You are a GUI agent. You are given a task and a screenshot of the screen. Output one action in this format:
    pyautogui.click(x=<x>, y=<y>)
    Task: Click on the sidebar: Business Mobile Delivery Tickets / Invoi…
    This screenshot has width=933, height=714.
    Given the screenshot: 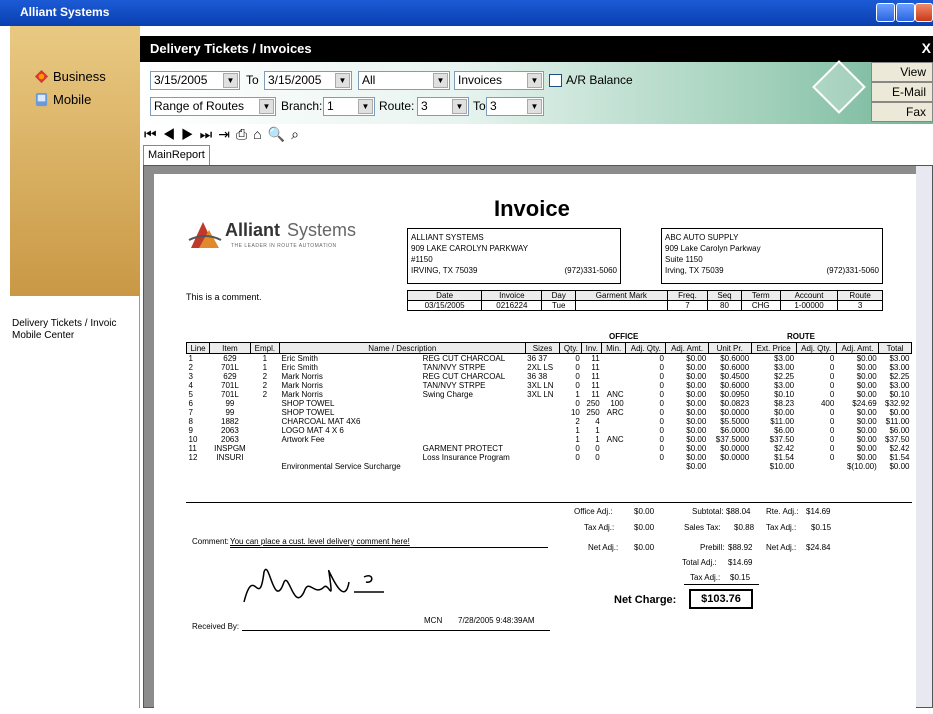 What is the action you would take?
    pyautogui.click(x=75, y=367)
    